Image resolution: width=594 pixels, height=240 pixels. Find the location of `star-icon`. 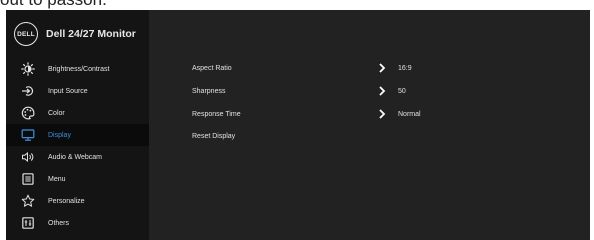

star-icon is located at coordinates (28, 201).